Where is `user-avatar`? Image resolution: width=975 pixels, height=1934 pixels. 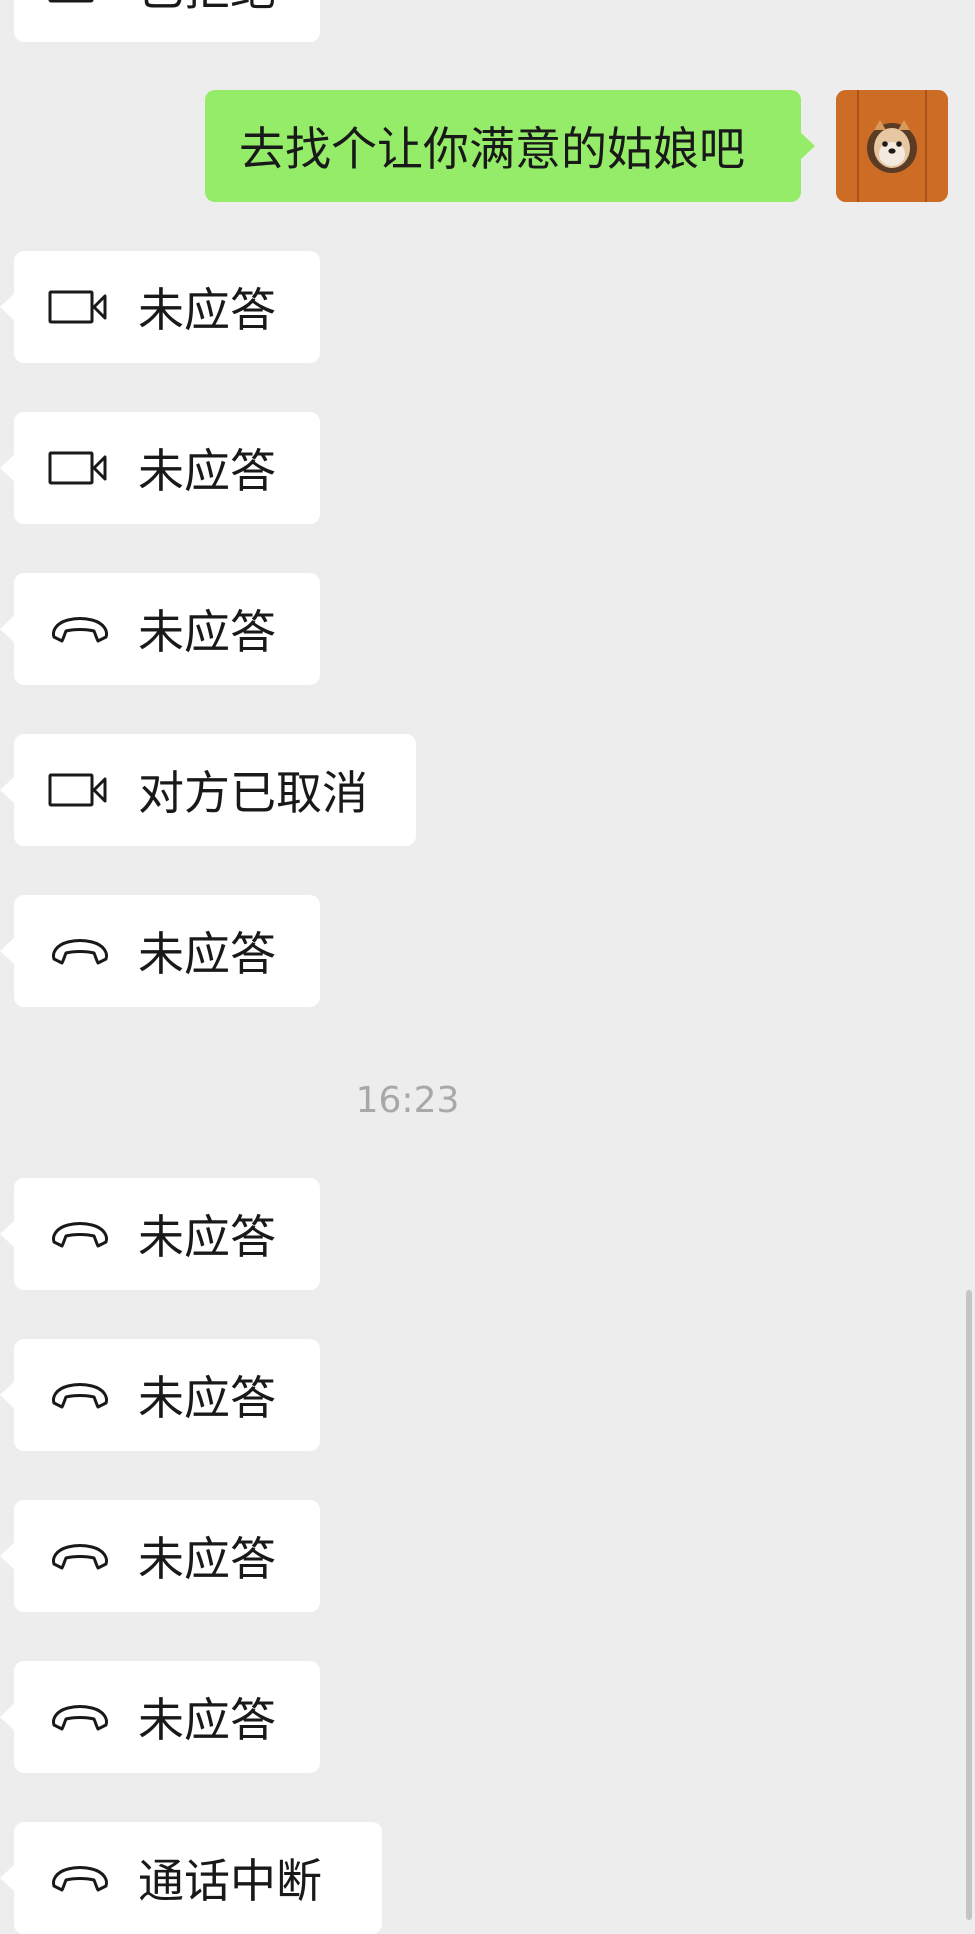
user-avatar is located at coordinates (892, 146).